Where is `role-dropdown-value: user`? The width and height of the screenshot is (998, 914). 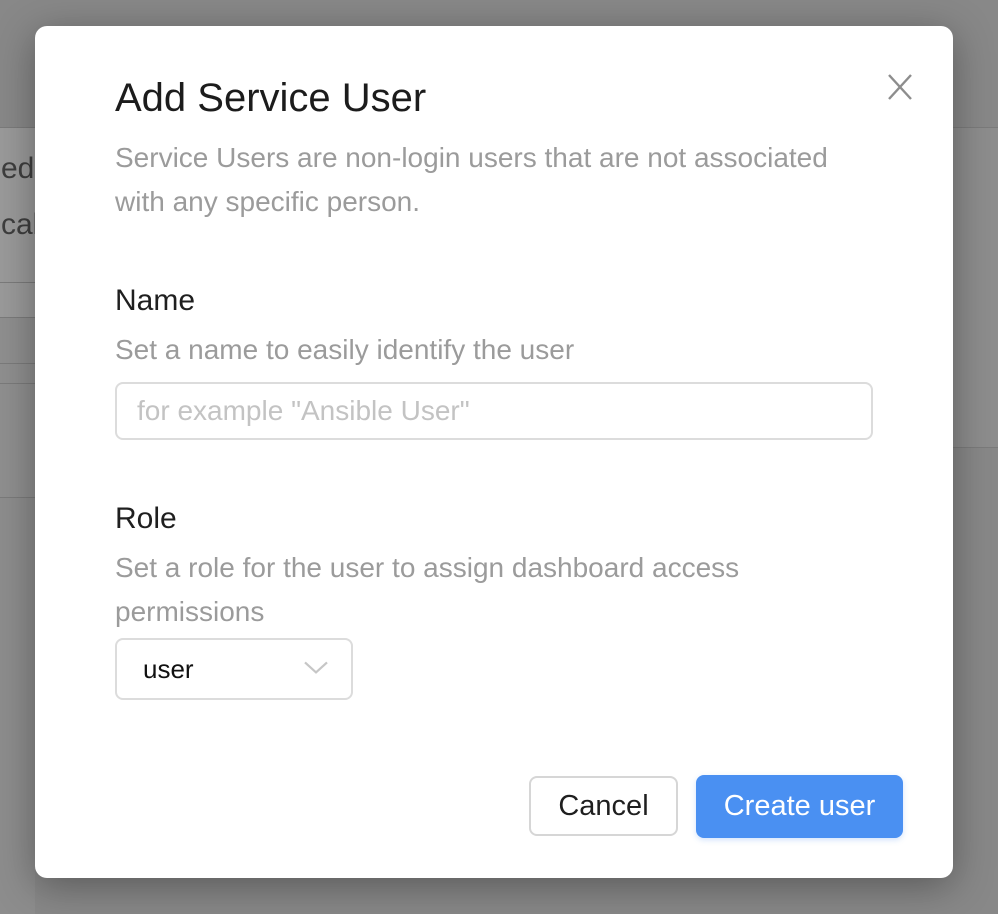
role-dropdown-value: user is located at coordinates (168, 668).